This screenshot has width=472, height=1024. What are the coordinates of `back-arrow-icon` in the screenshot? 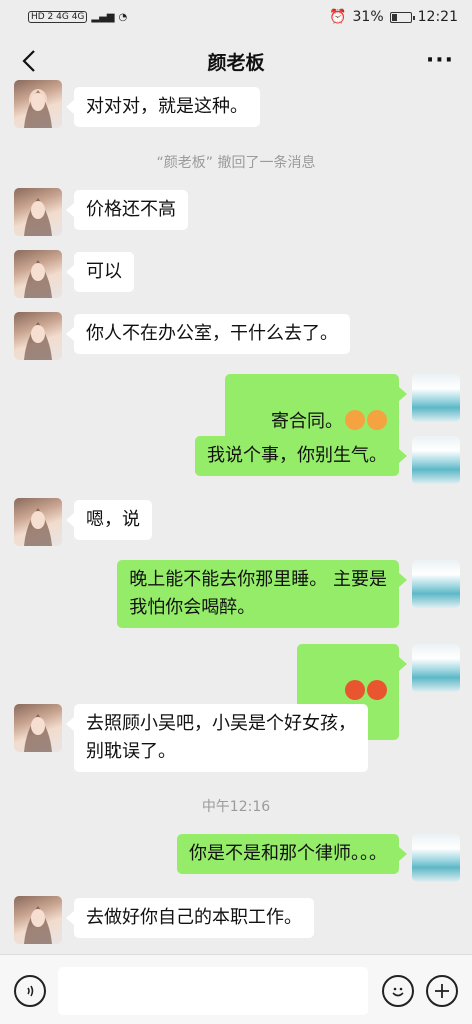 It's located at (28, 61).